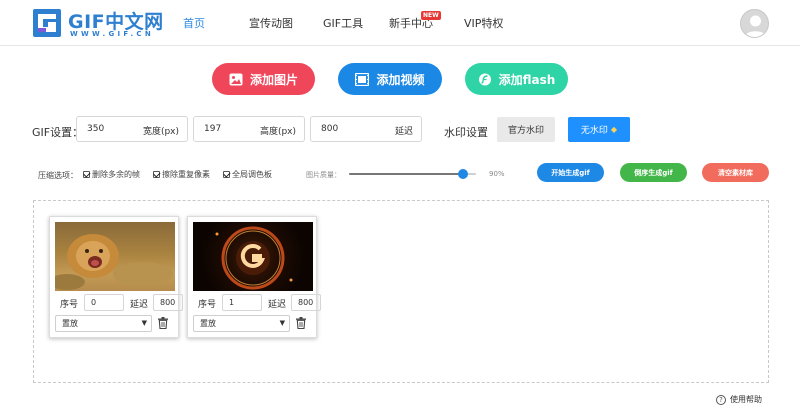  Describe the element at coordinates (614, 129) in the screenshot. I see `diamond-icon: ◆` at that location.